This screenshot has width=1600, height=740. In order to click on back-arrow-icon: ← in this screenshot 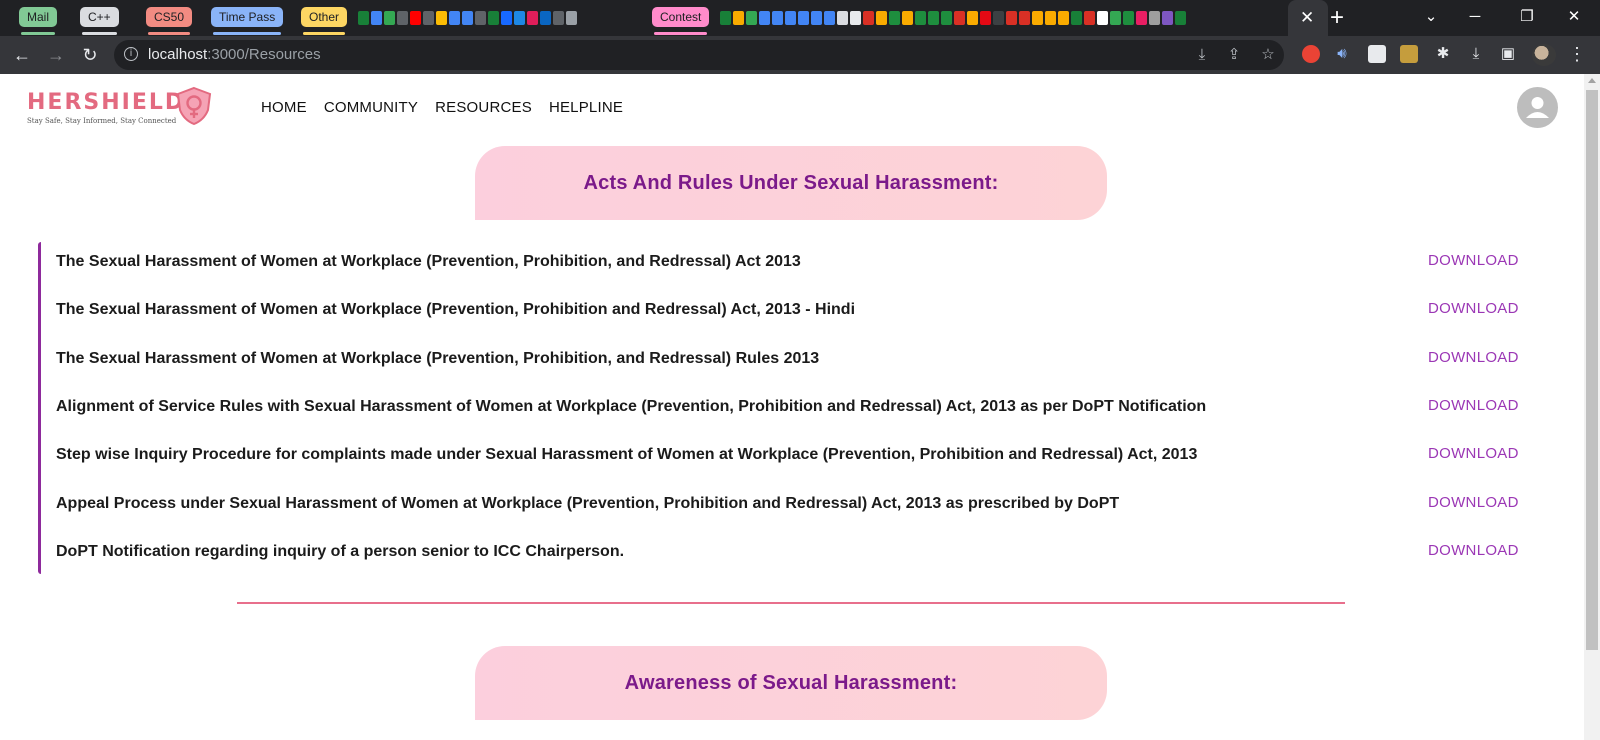, I will do `click(22, 55)`.